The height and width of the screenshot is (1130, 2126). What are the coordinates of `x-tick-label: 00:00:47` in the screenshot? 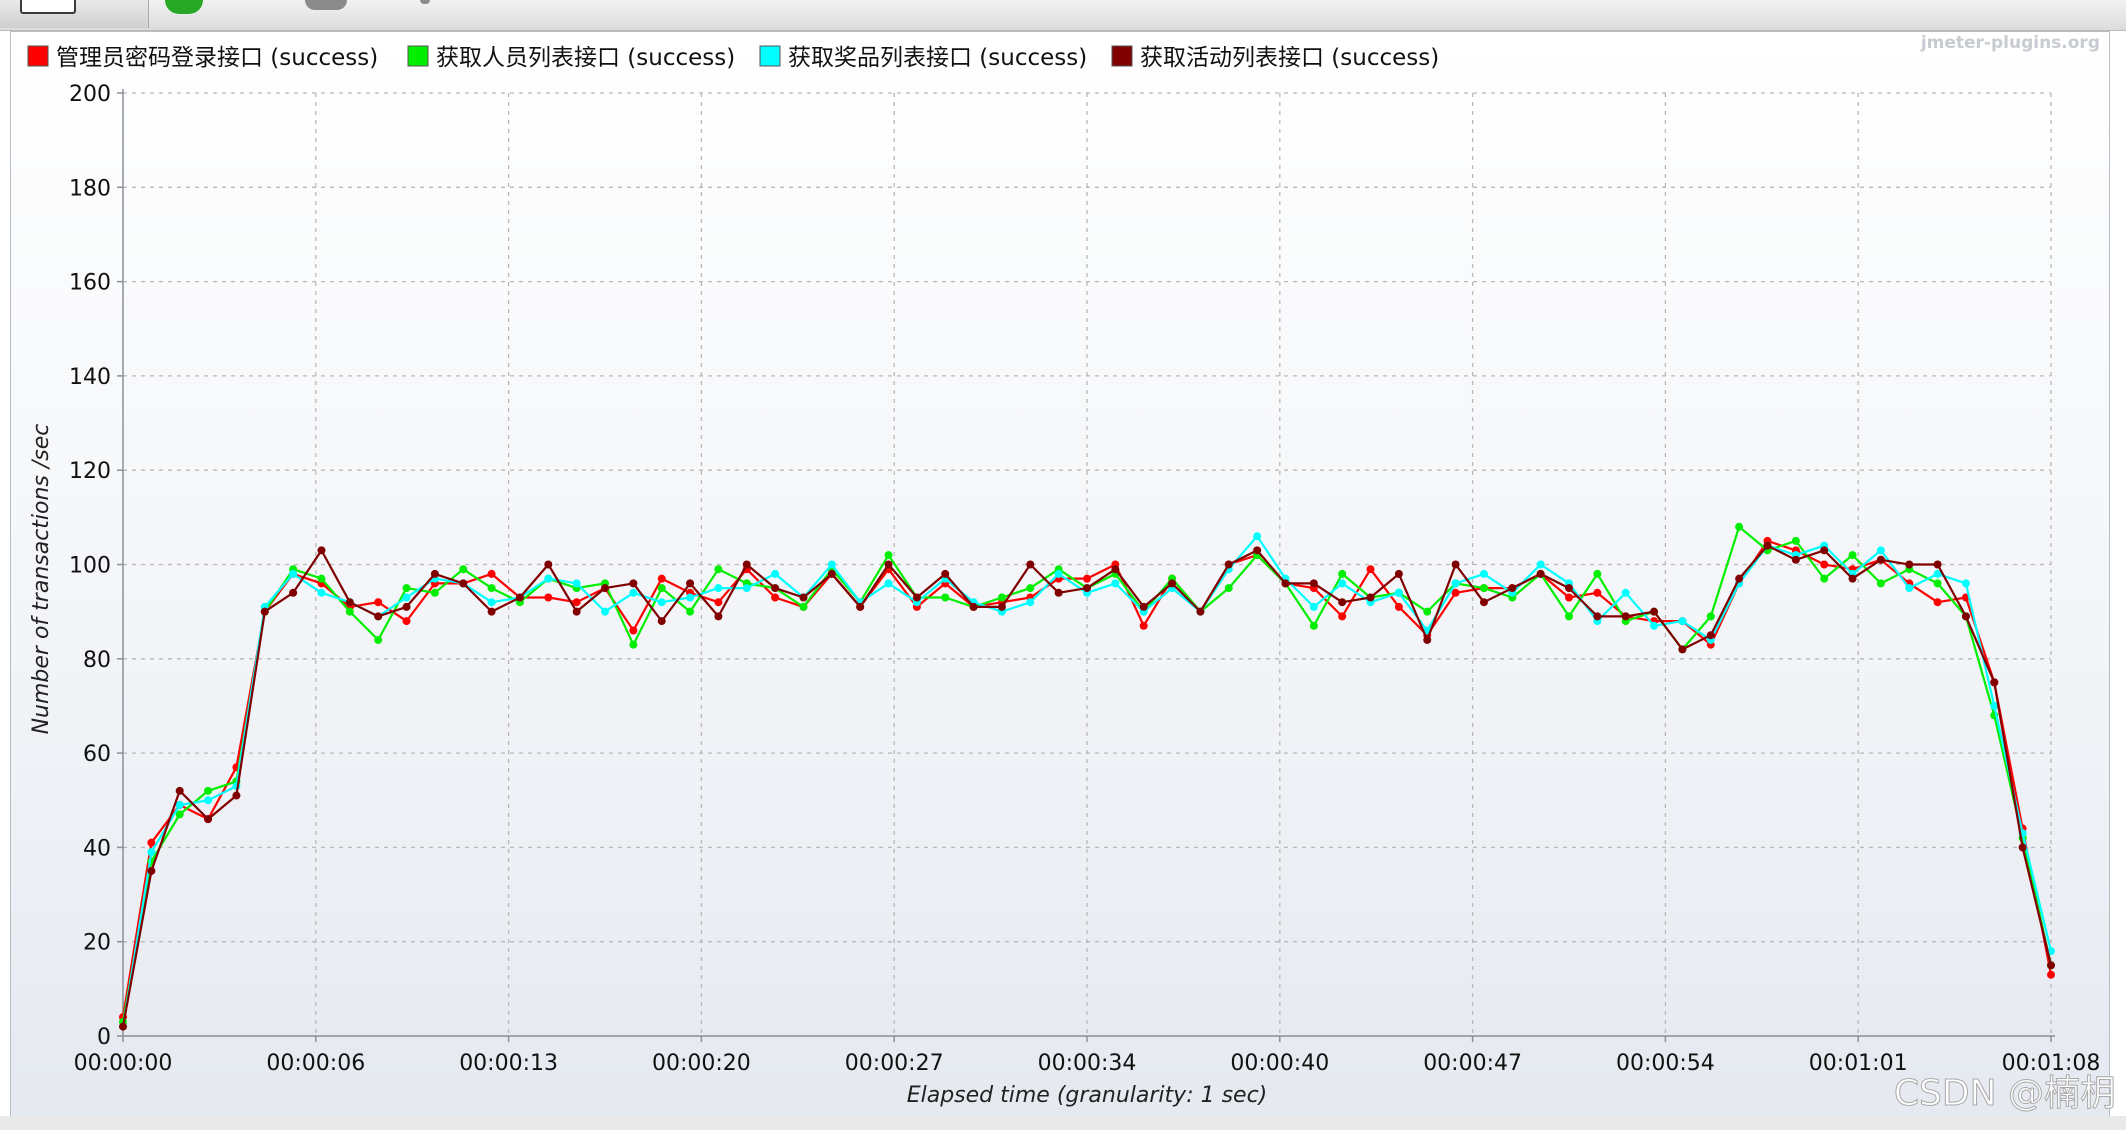 It's located at (1472, 1063).